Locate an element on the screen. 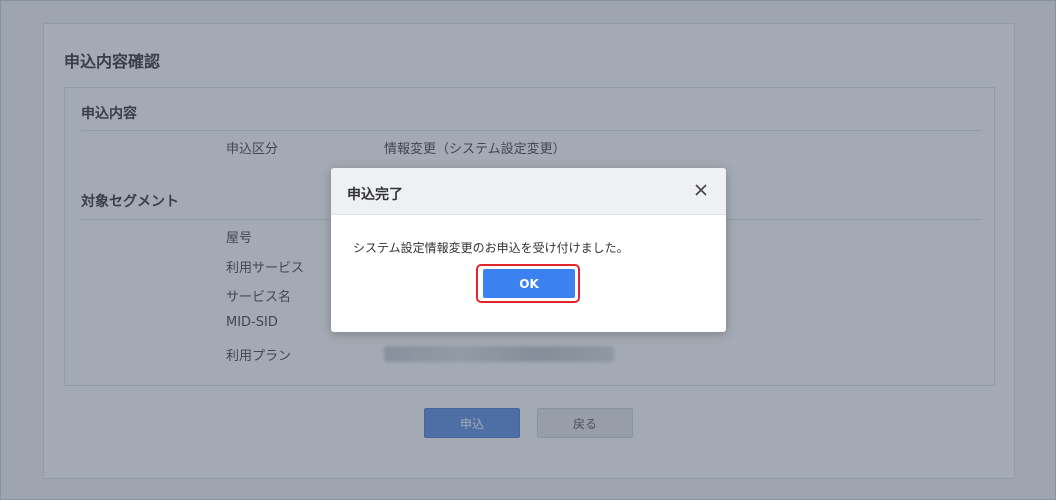 The image size is (1056, 500). completion-dialog: 申込完了 システム設定情報変更のお申込を受け付けました。 OK is located at coordinates (528, 250).